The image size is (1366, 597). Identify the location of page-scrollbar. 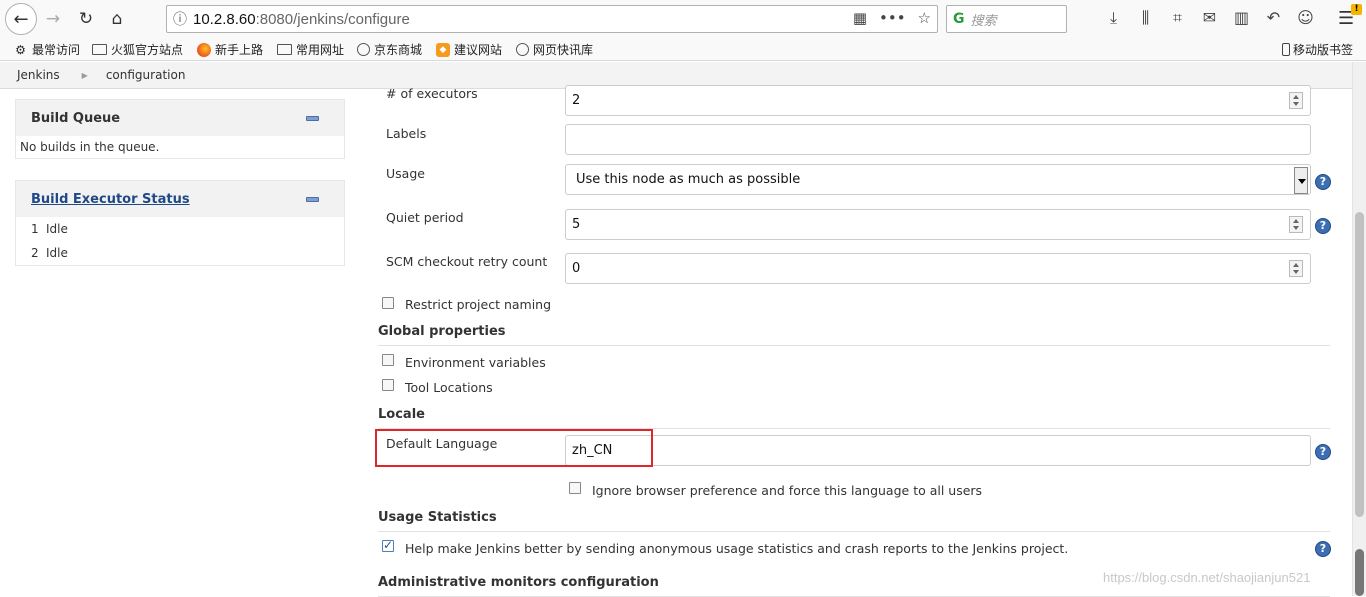
(1359, 329).